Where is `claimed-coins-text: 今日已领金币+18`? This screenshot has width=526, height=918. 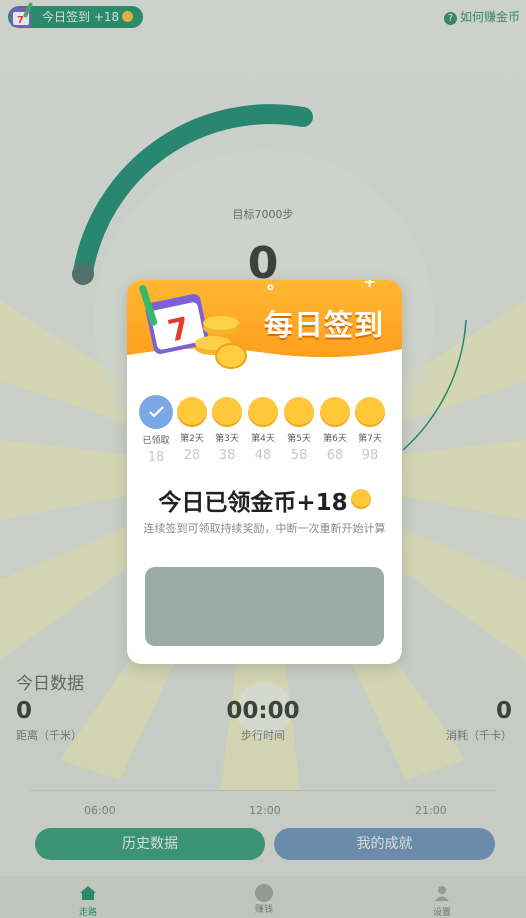 claimed-coins-text: 今日已领金币+18 is located at coordinates (253, 503).